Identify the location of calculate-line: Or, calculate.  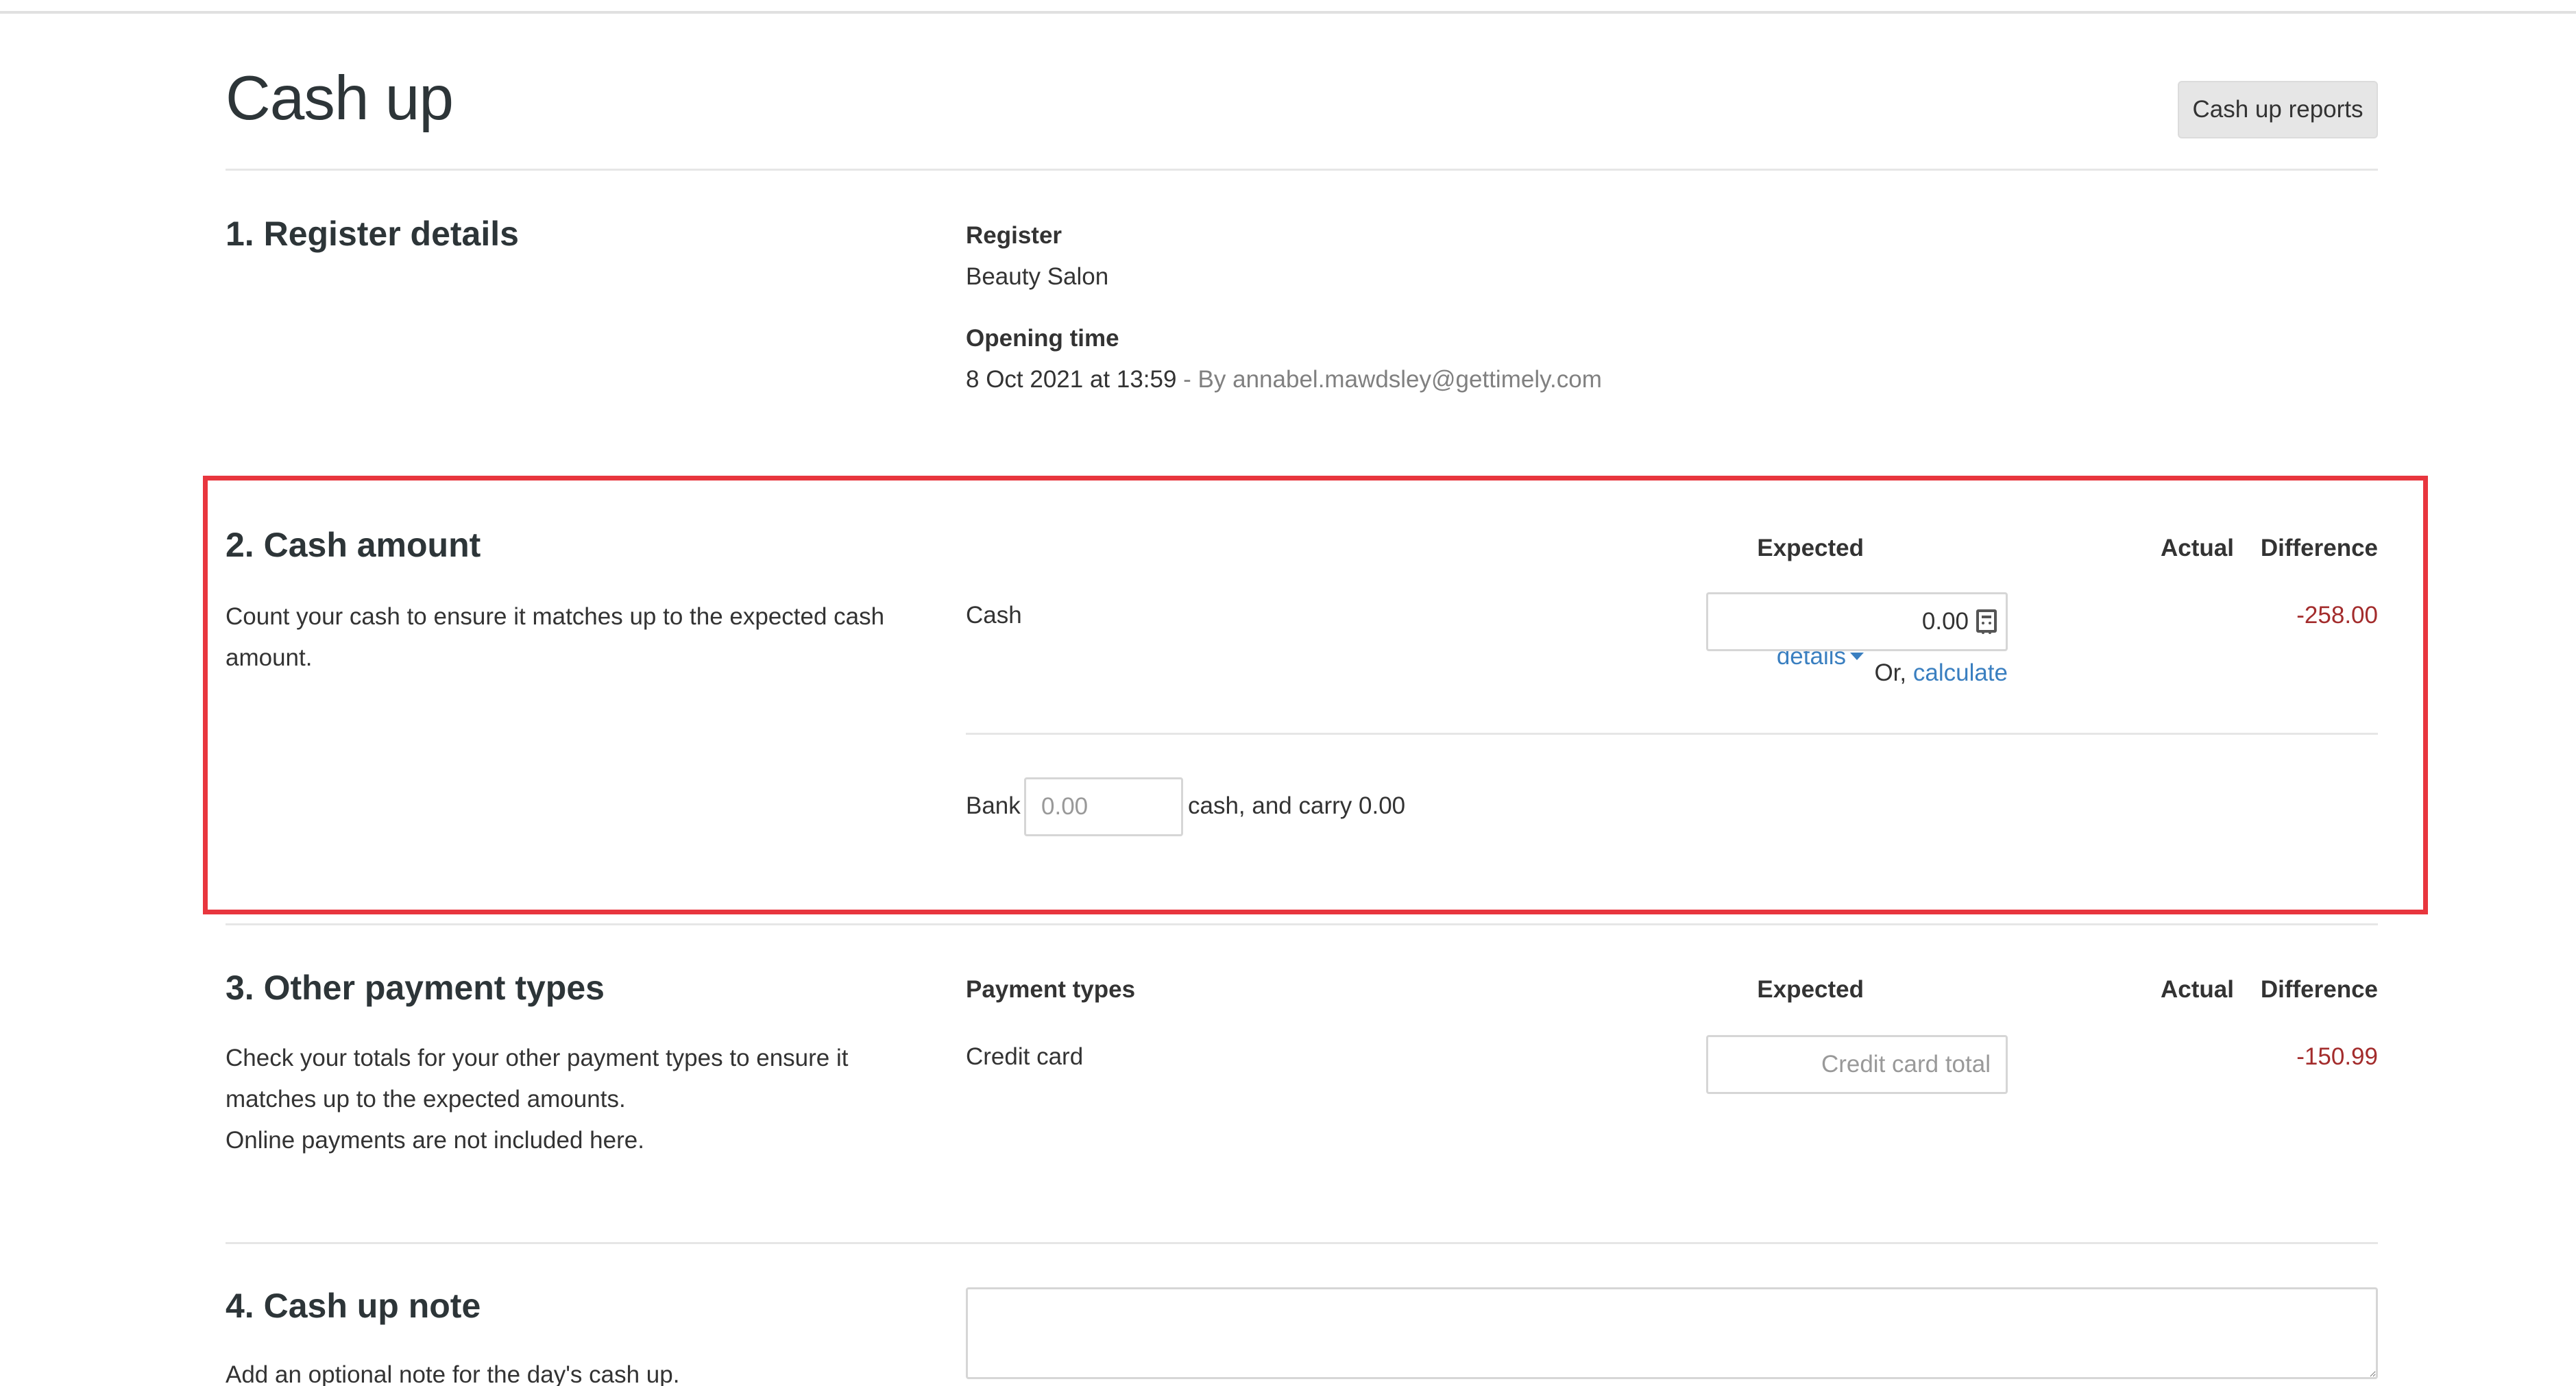
(1857, 673).